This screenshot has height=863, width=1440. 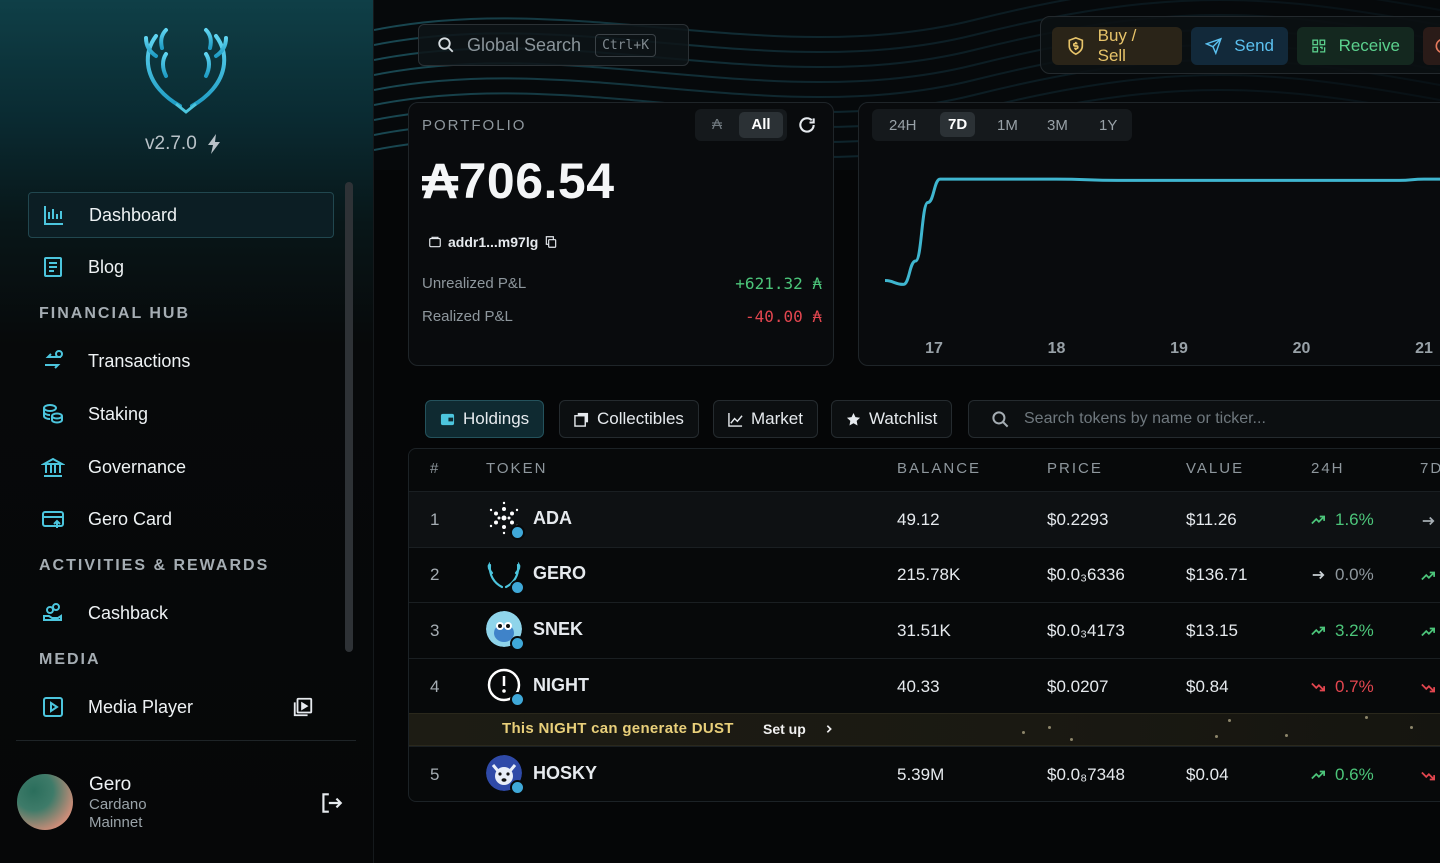 I want to click on tab-collectibles: Collectibles, so click(x=629, y=419).